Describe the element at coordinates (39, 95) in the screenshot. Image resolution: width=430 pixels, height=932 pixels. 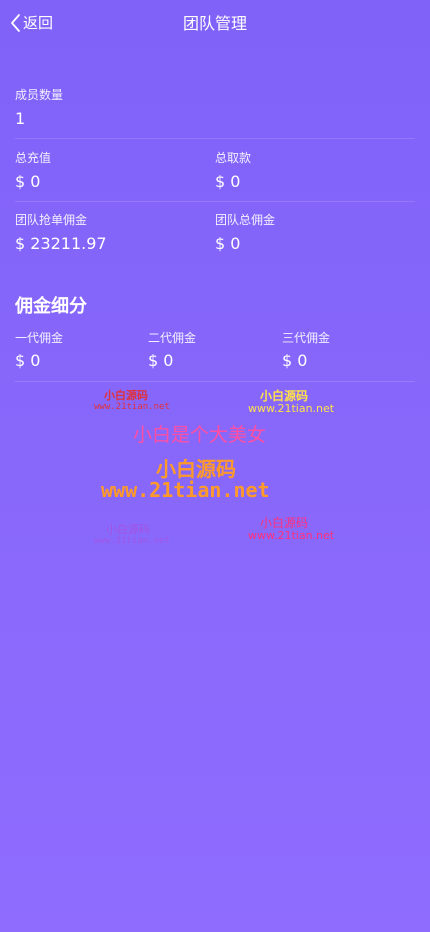
I see `member-count-label: 成员数量` at that location.